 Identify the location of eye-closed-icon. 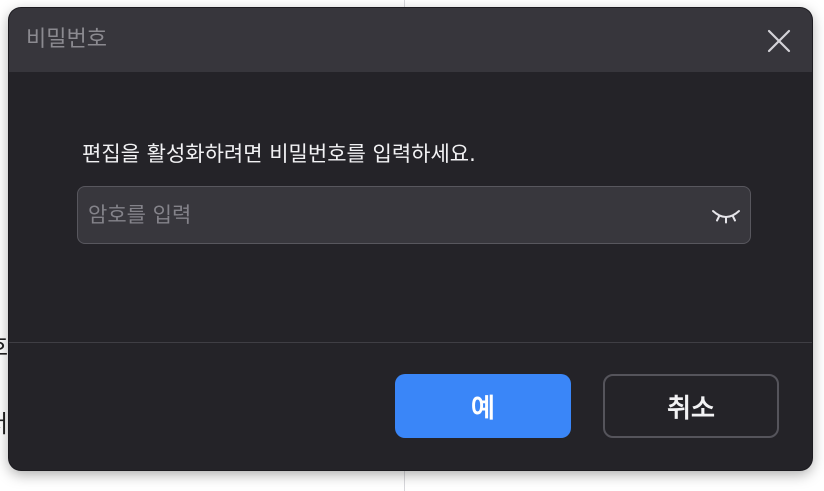
(726, 217).